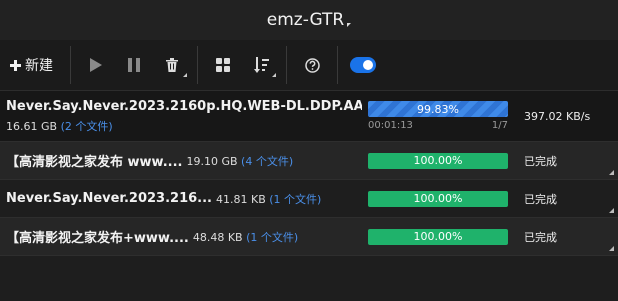 This screenshot has height=301, width=618. I want to click on new-button: 新建, so click(37, 65).